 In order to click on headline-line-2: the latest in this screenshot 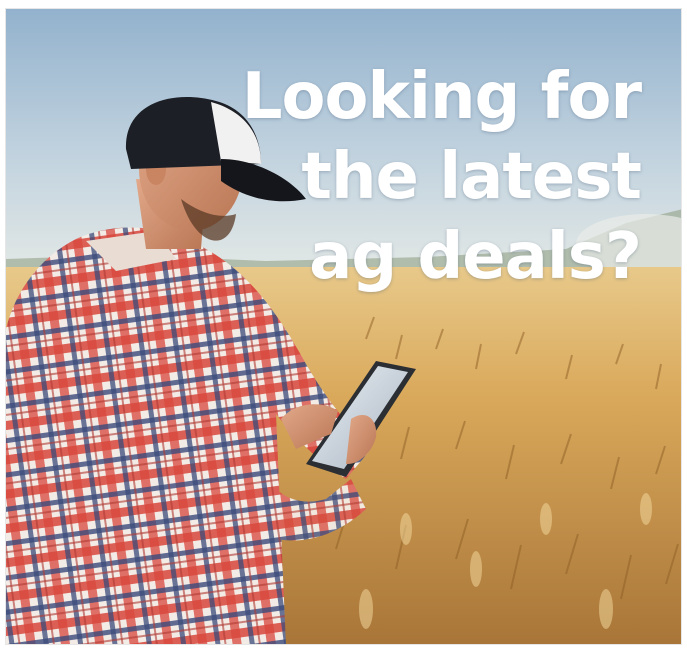, I will do `click(471, 177)`.